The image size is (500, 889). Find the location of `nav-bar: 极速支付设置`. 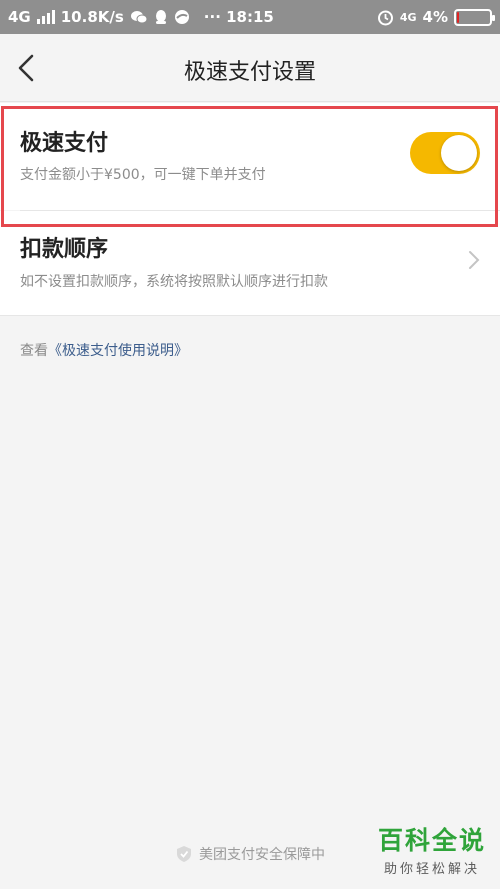

nav-bar: 极速支付设置 is located at coordinates (250, 68).